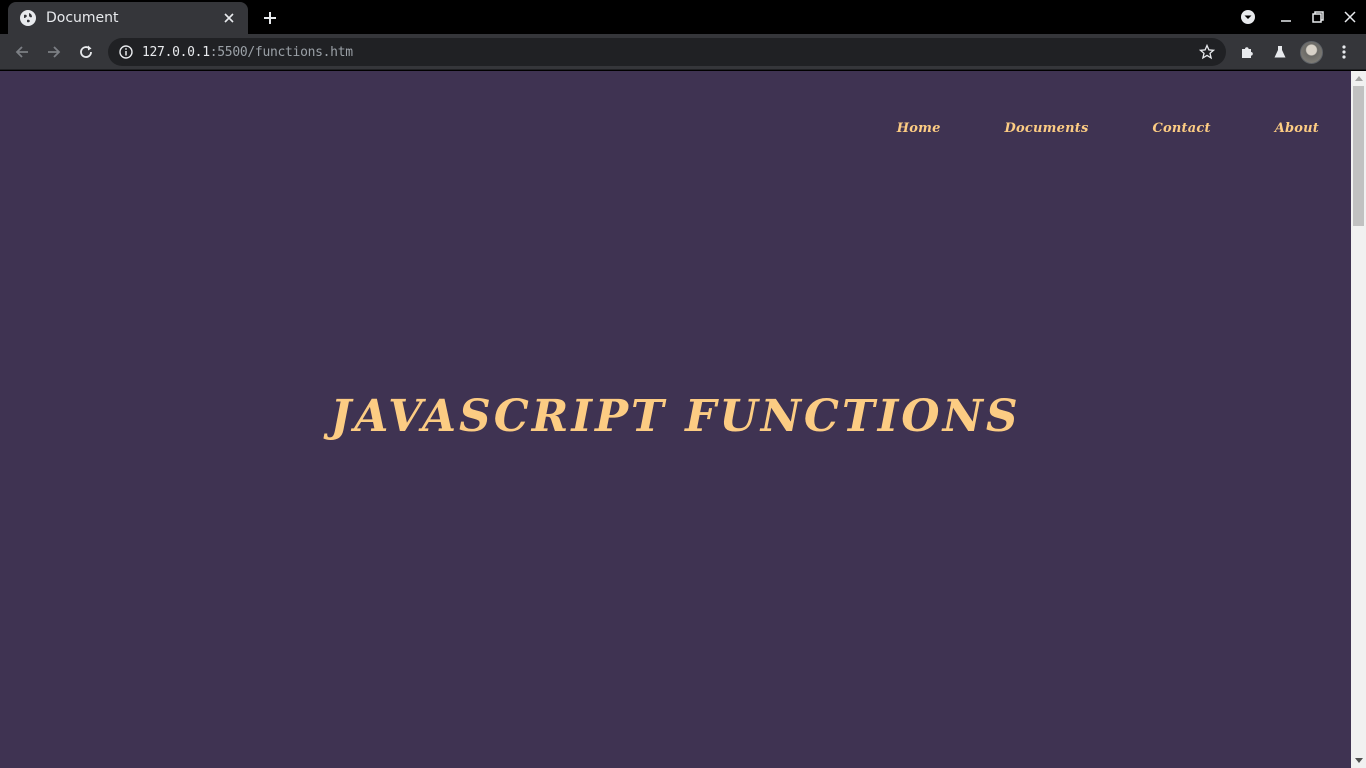 This screenshot has height=768, width=1366. I want to click on url-text: 127.0.0.1:5500/functions.htm, so click(247, 52).